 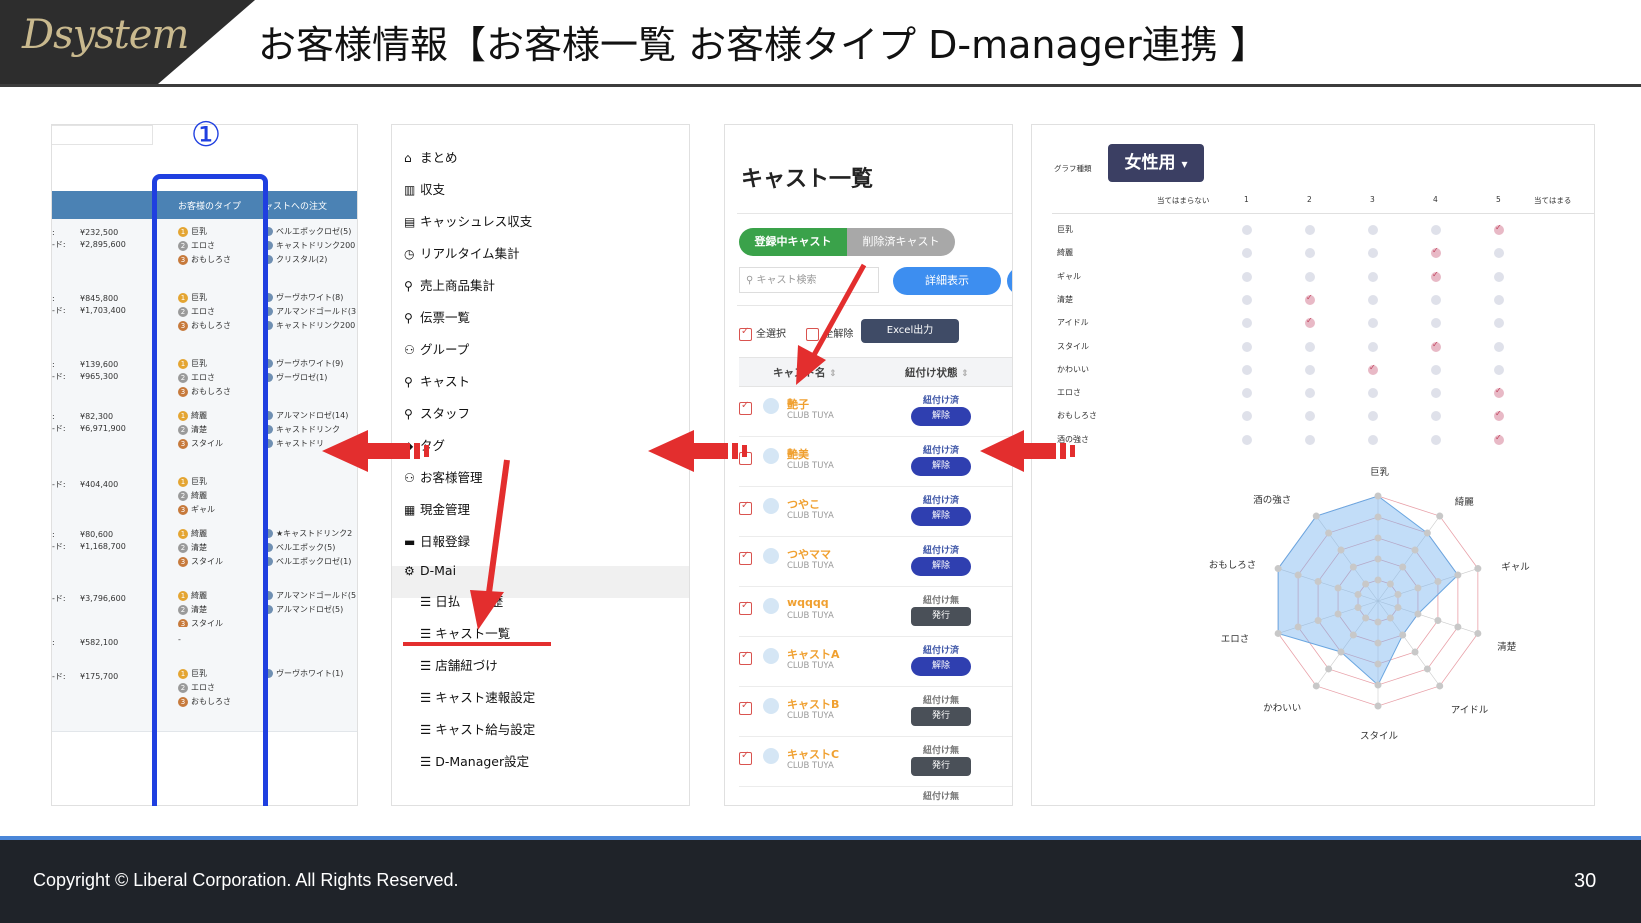 What do you see at coordinates (809, 280) in the screenshot?
I see `search-input: ⚲ キャスト検索` at bounding box center [809, 280].